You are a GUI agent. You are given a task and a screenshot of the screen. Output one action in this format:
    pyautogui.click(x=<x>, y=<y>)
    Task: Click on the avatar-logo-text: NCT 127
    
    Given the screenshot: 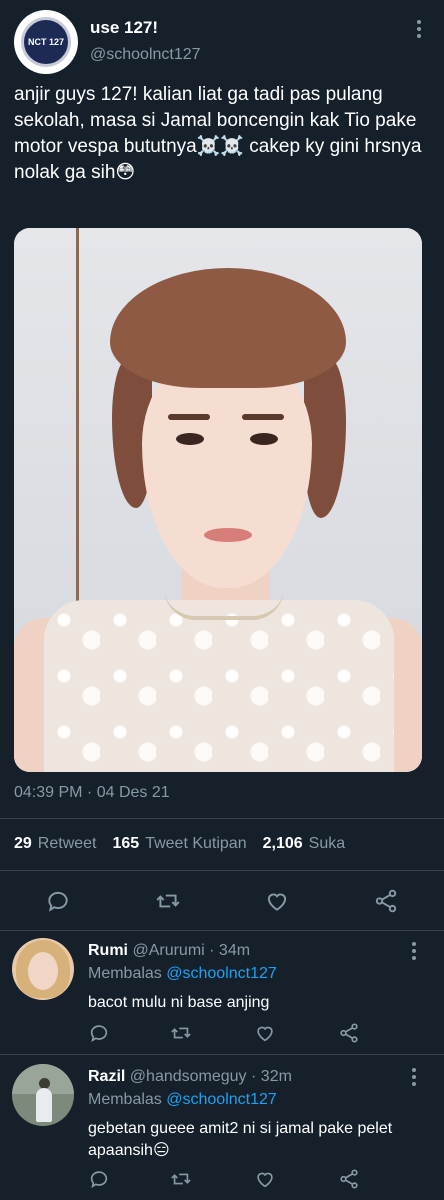 What is the action you would take?
    pyautogui.click(x=45, y=42)
    